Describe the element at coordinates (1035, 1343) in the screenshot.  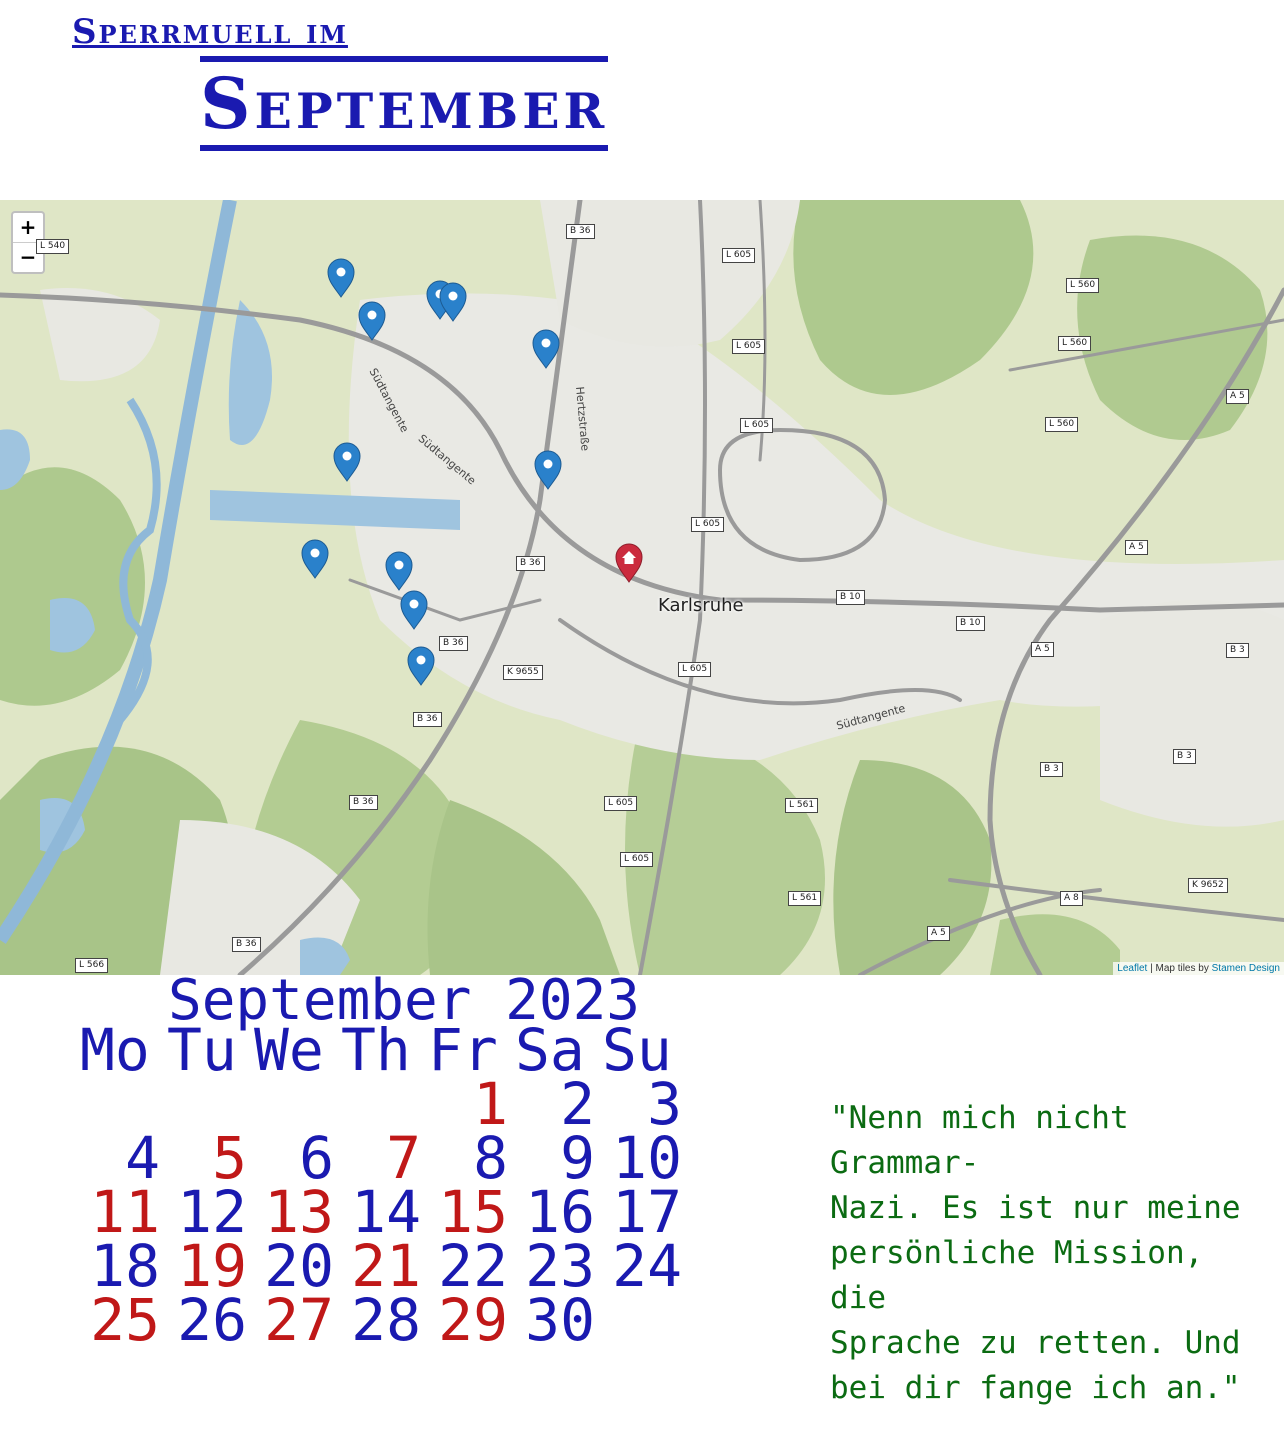
I see `quote-line: Sprache zu retten. Und` at that location.